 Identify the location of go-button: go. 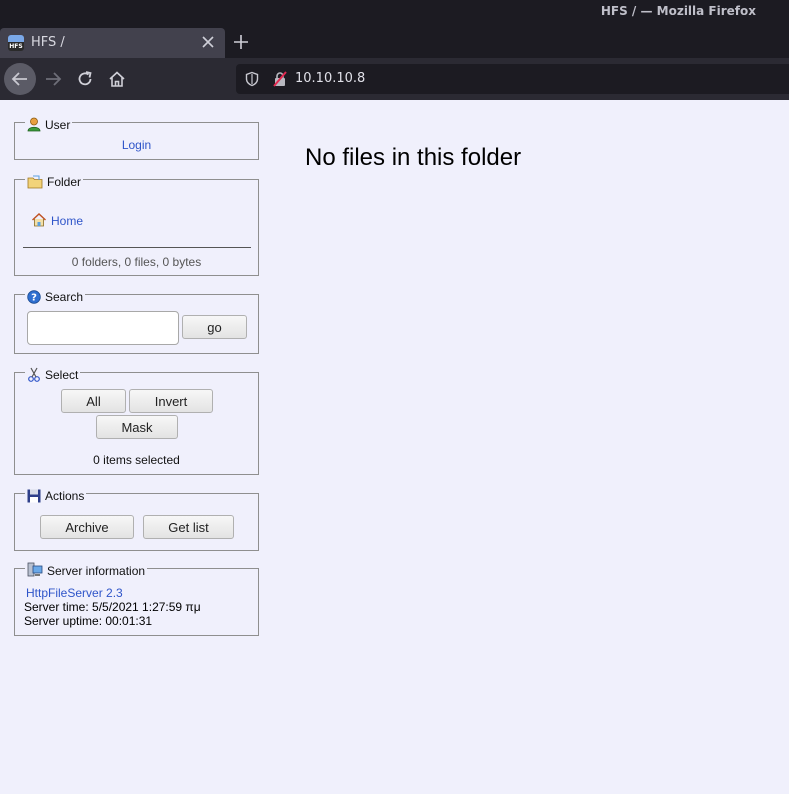
(214, 327).